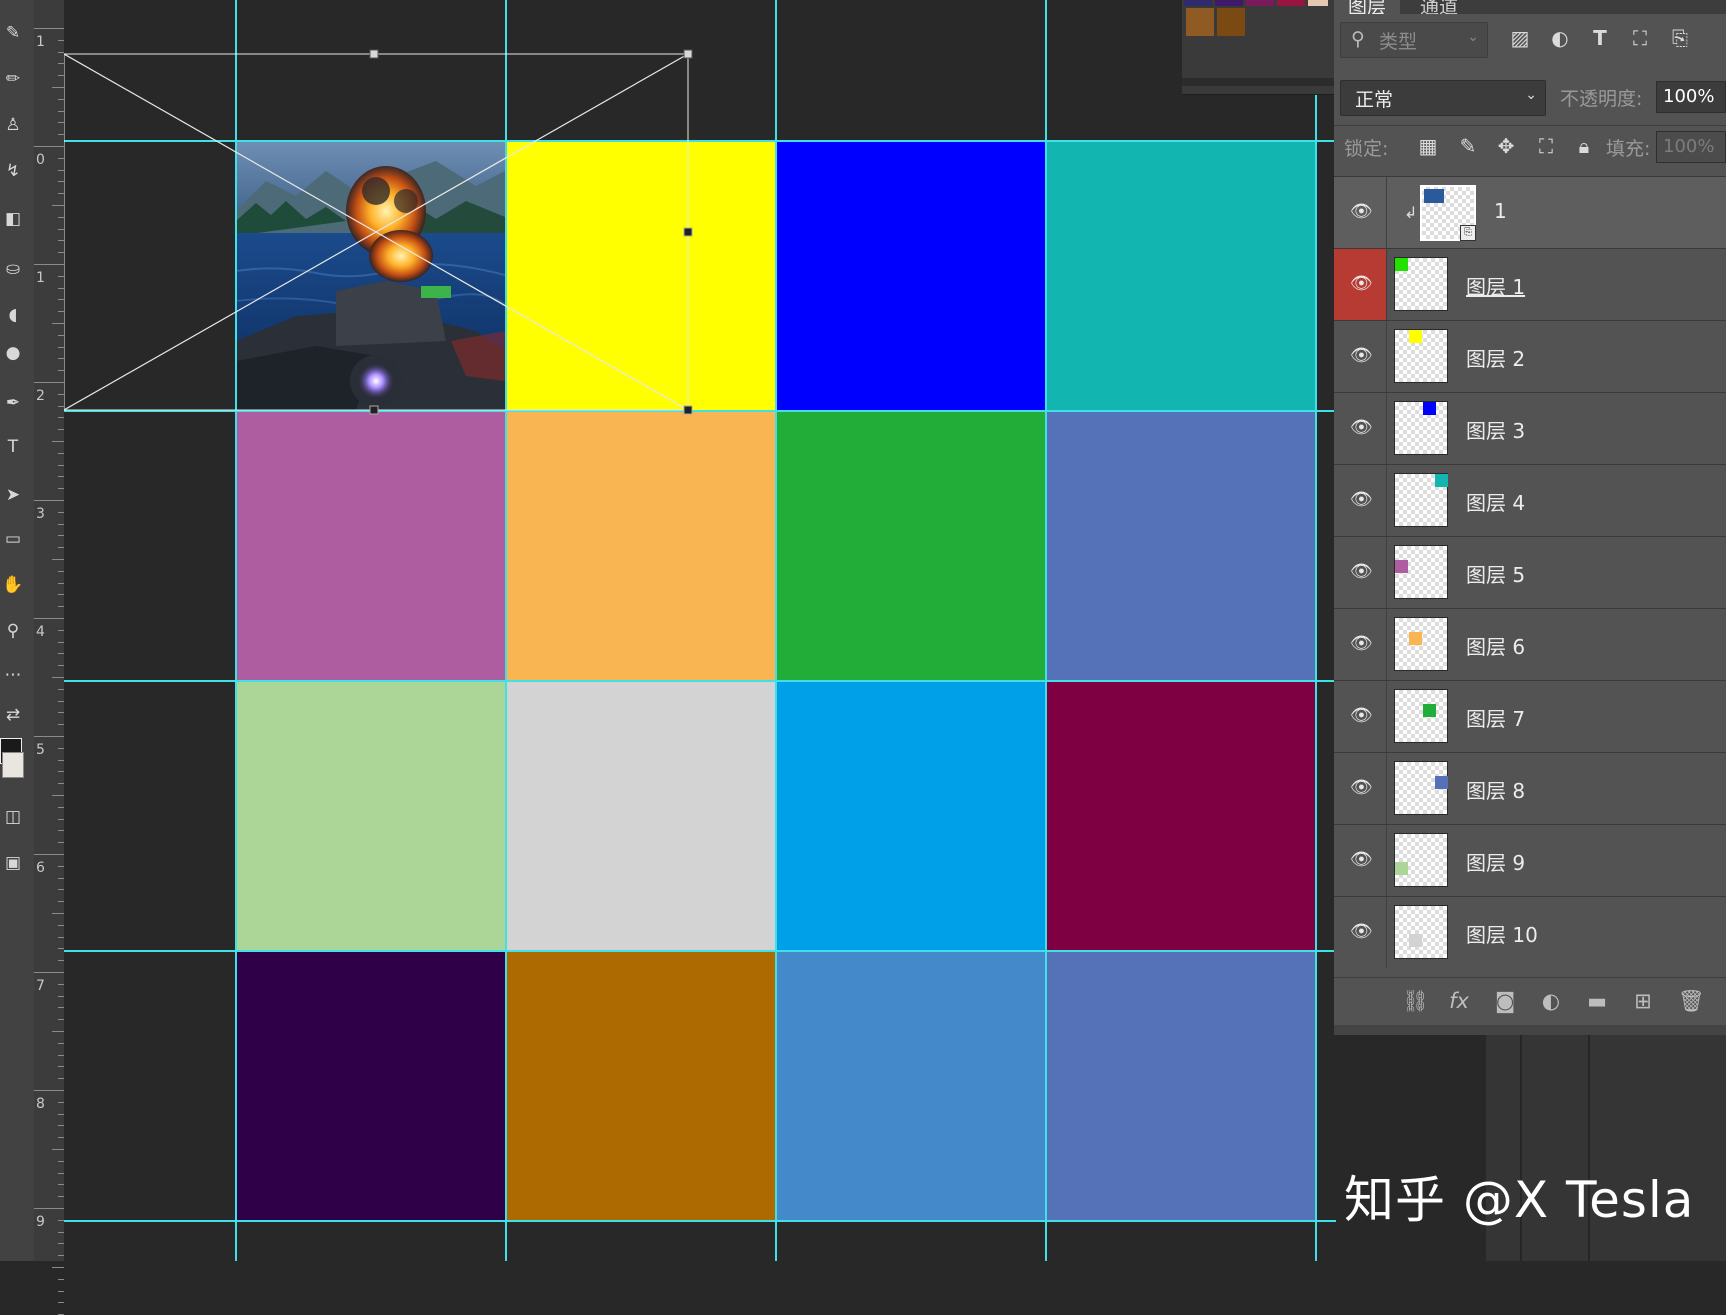 This screenshot has width=1726, height=1315. What do you see at coordinates (1495, 357) in the screenshot?
I see `layer-name: 图层 2` at bounding box center [1495, 357].